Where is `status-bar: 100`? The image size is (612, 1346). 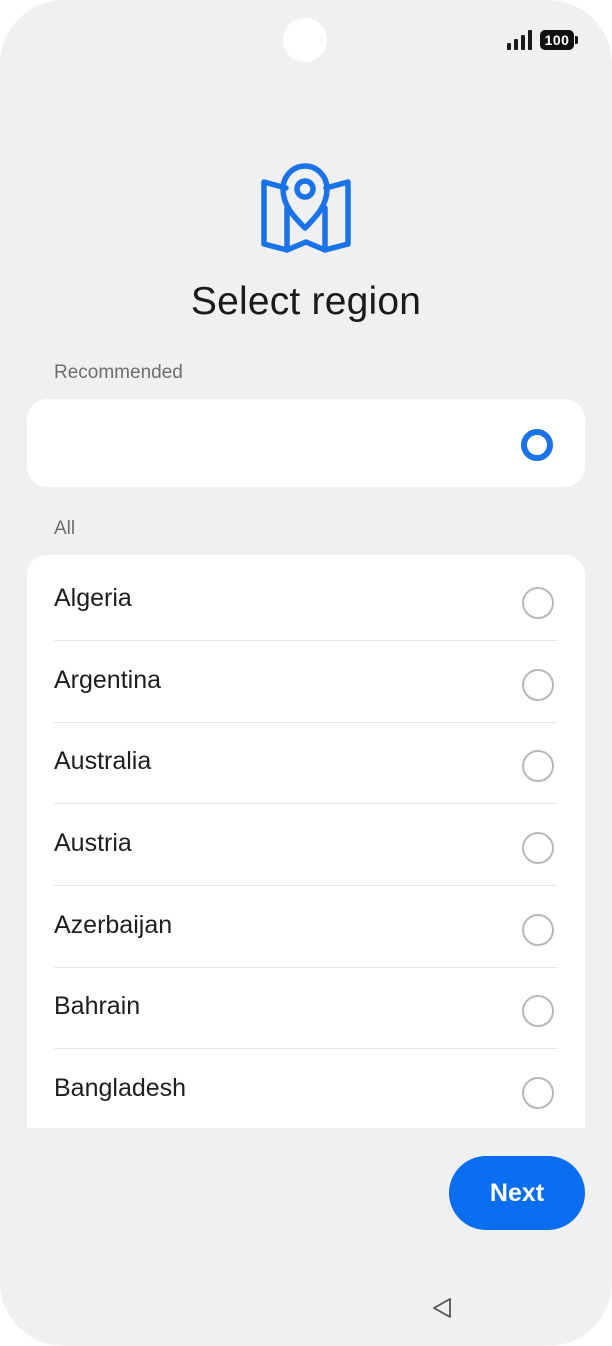
status-bar: 100 is located at coordinates (542, 40).